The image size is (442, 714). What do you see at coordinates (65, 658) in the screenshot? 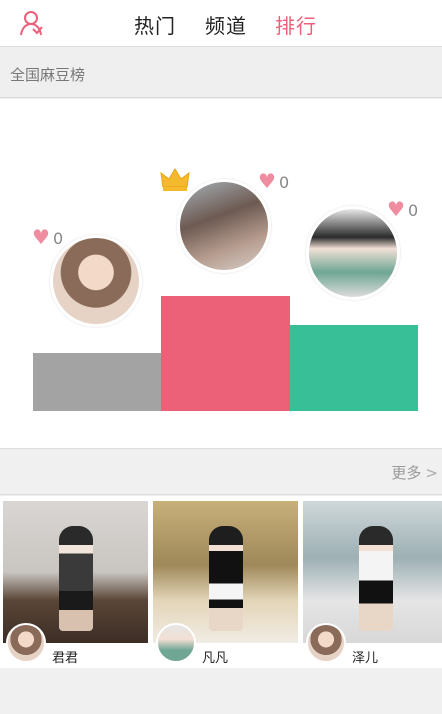
I see `model-name: 君君` at bounding box center [65, 658].